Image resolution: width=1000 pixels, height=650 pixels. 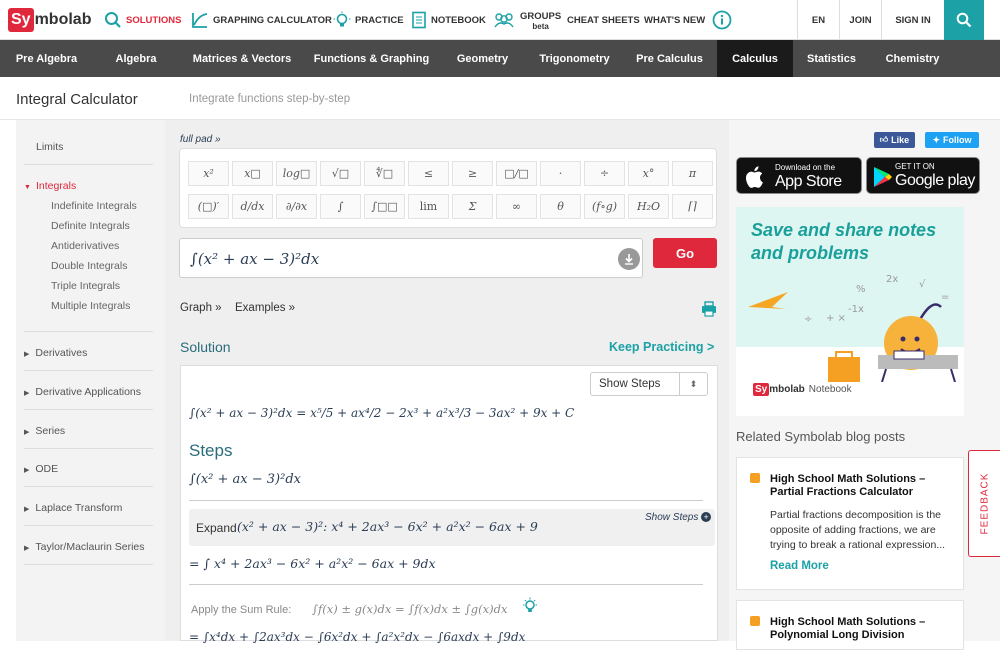 I want to click on key-matrix: ⌈⌉, so click(x=692, y=206).